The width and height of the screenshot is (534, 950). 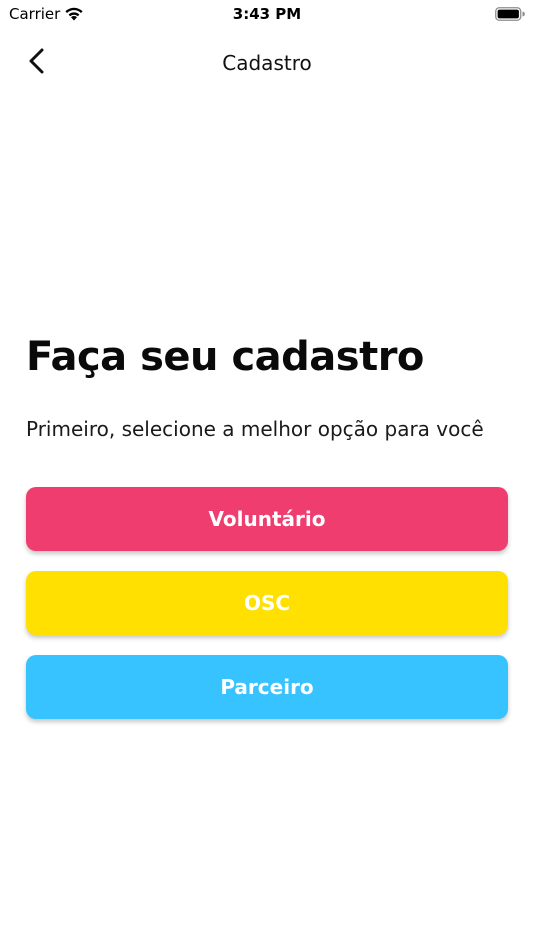 I want to click on nav-title: Cadastro, so click(x=267, y=63).